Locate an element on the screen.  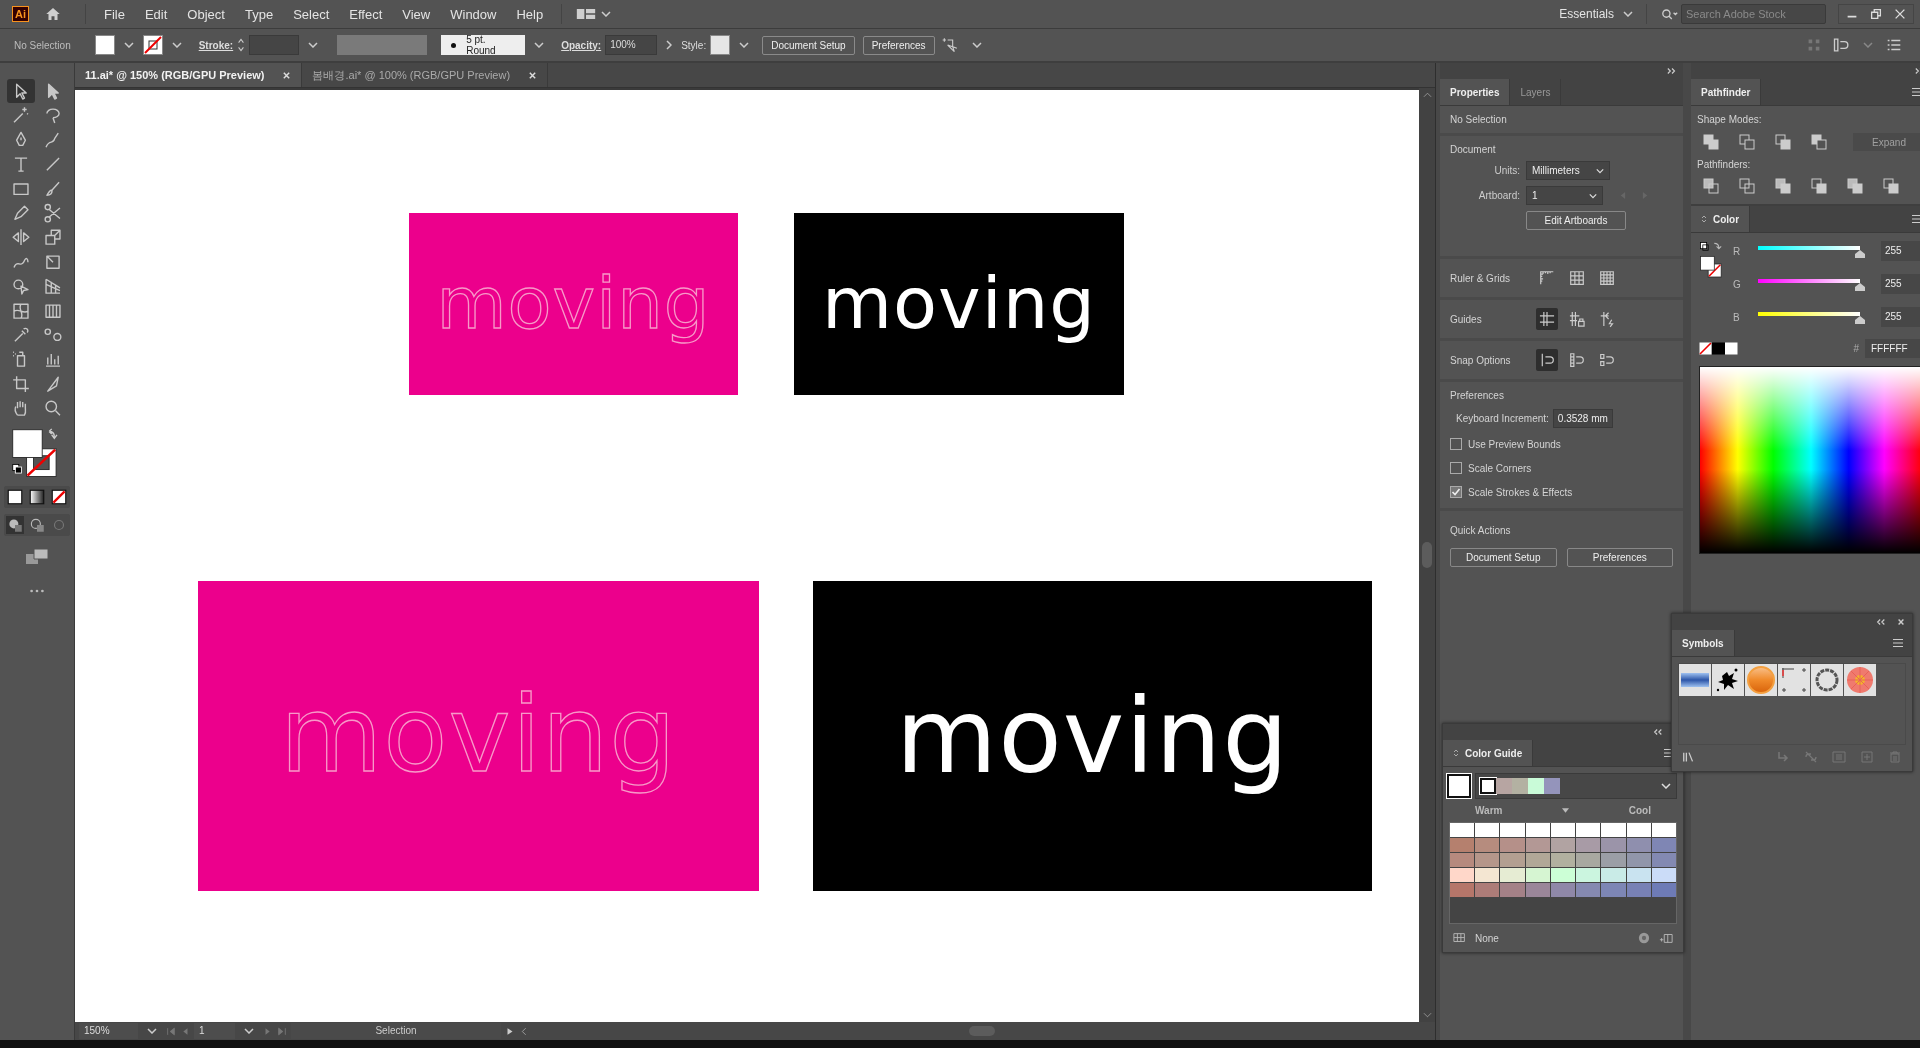
screen-mode-icon is located at coordinates (37, 557).